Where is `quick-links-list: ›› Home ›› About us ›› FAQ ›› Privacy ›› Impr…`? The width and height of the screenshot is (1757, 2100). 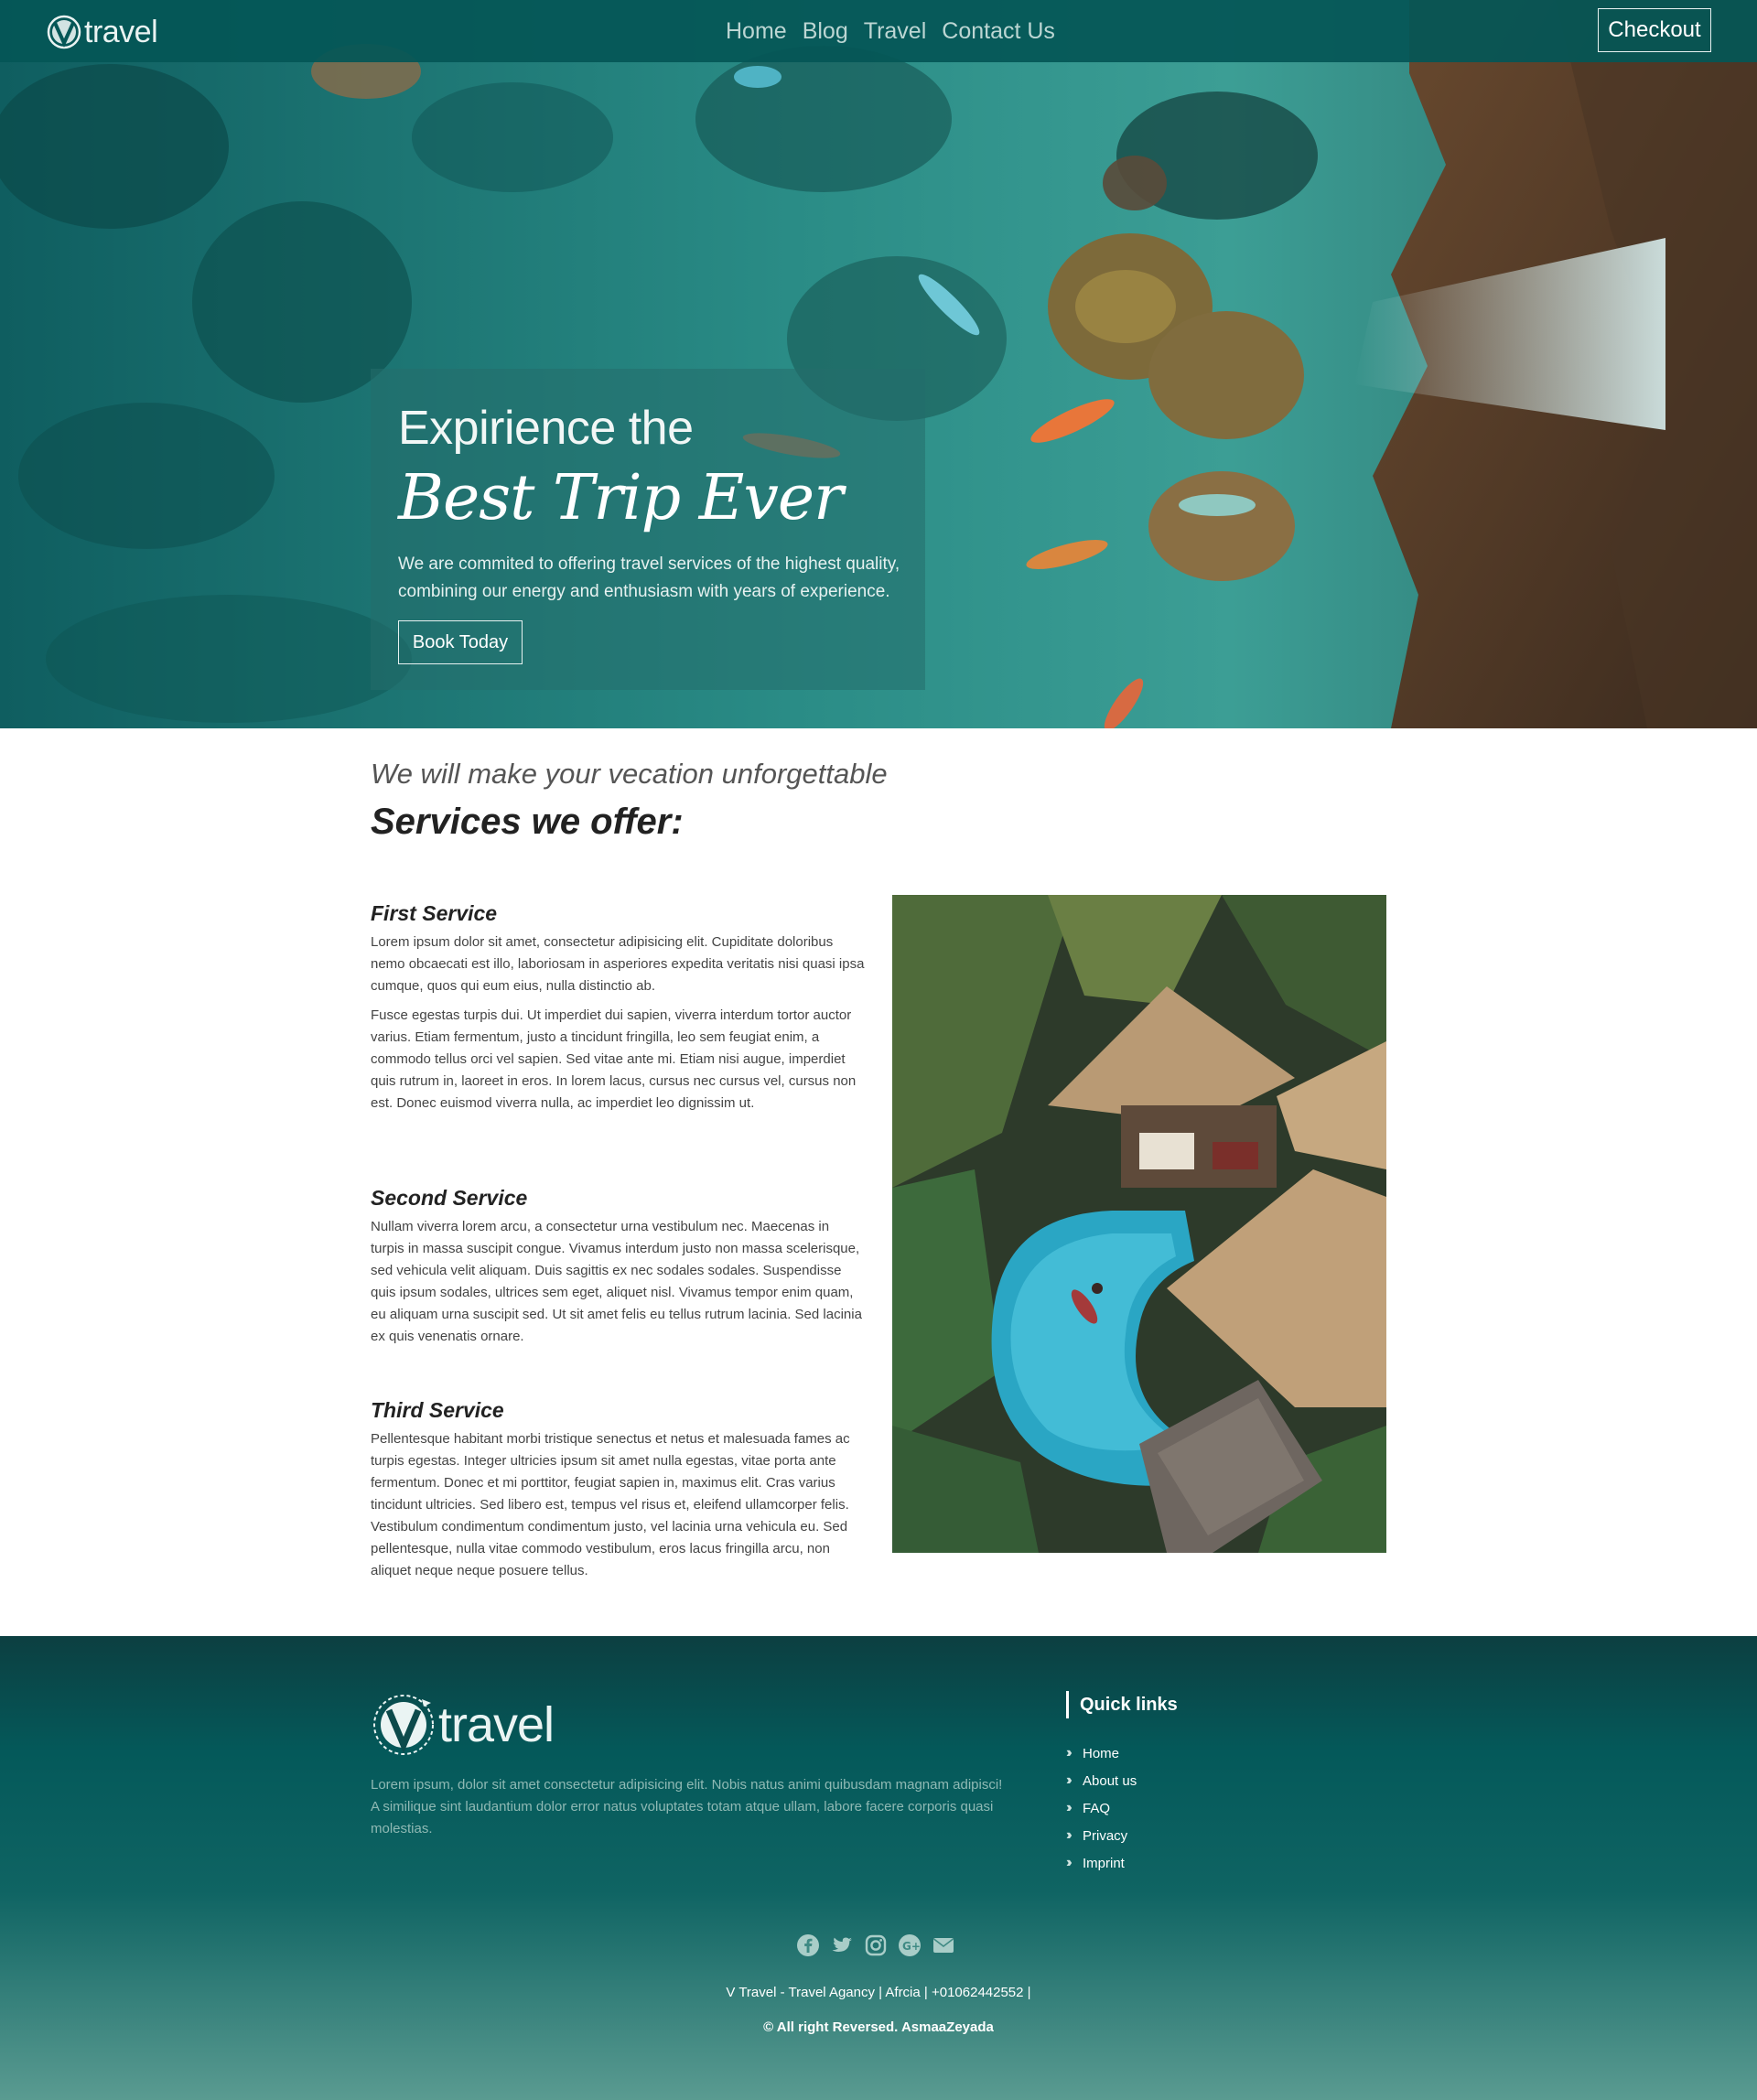
quick-links-list: ›› Home ›› About us ›› FAQ ›› Privacy ›› Impr… is located at coordinates (1101, 1808).